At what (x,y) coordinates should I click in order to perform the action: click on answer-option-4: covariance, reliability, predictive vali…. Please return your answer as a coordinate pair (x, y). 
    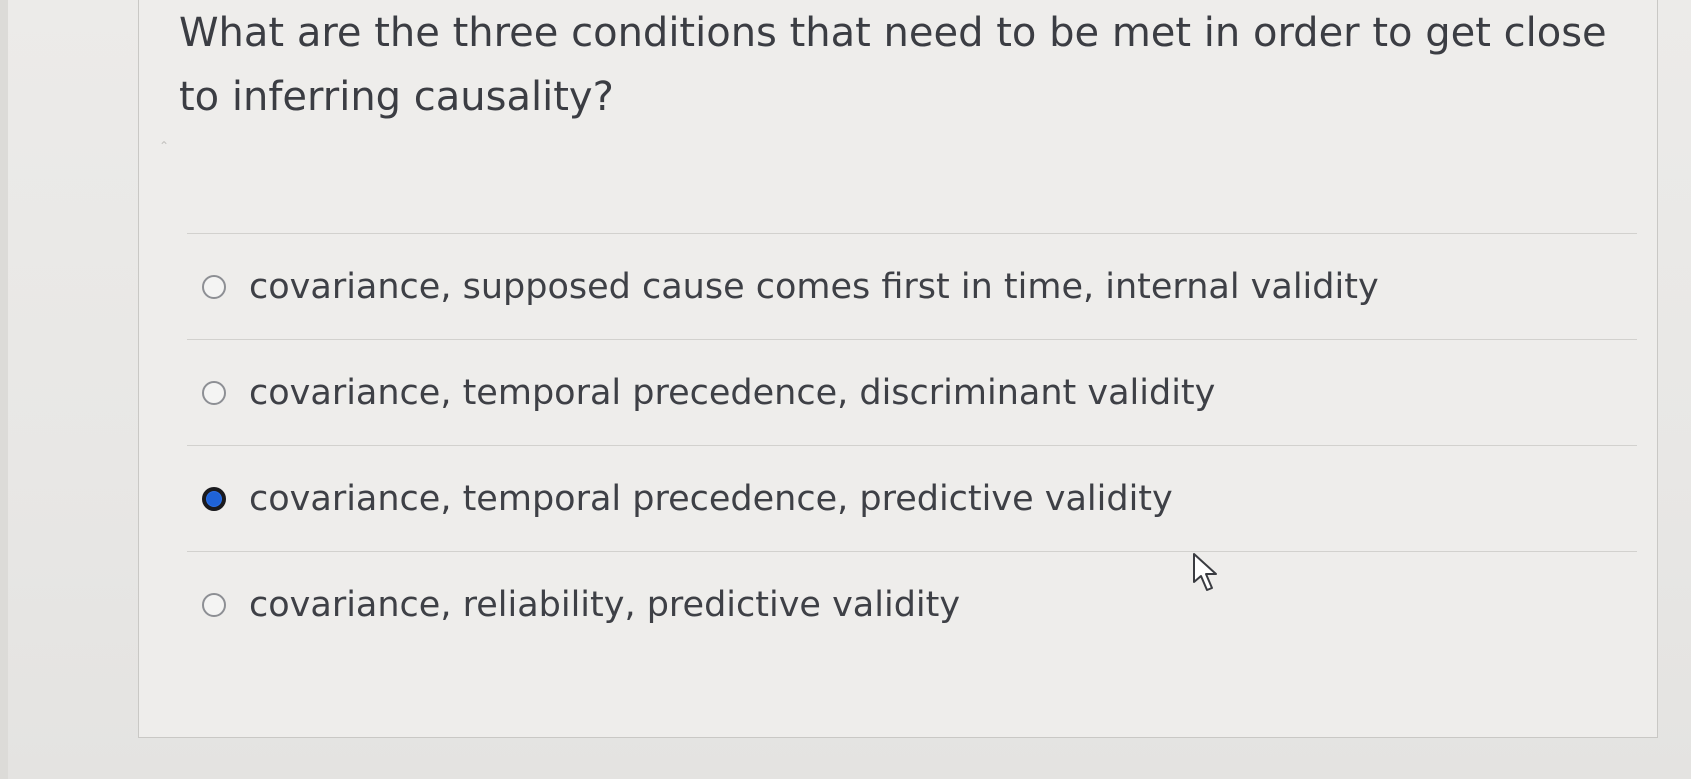
    Looking at the image, I should click on (912, 604).